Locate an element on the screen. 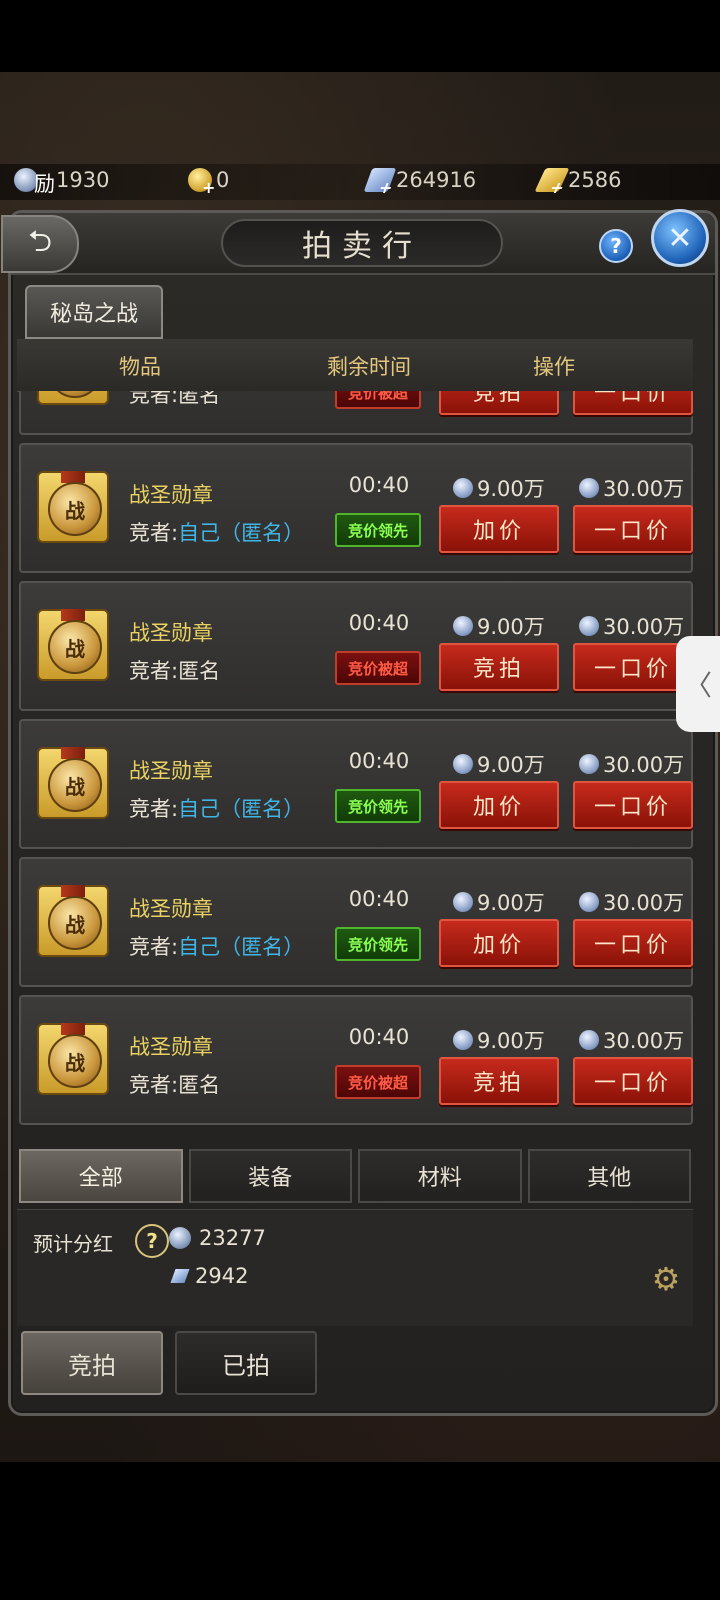  side-drawer-handle: 〈 is located at coordinates (698, 684).